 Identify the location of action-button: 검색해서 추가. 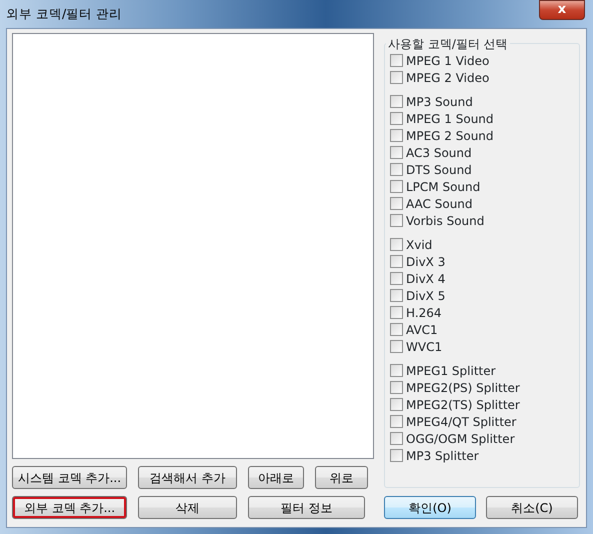
(187, 477).